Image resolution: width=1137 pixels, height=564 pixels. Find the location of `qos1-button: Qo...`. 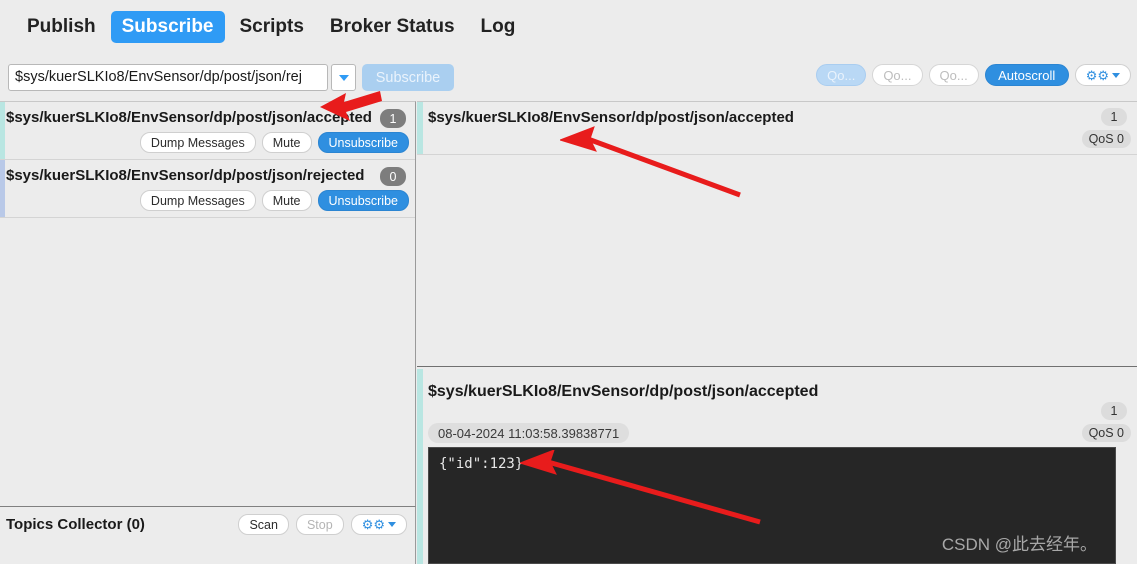

qos1-button: Qo... is located at coordinates (897, 75).